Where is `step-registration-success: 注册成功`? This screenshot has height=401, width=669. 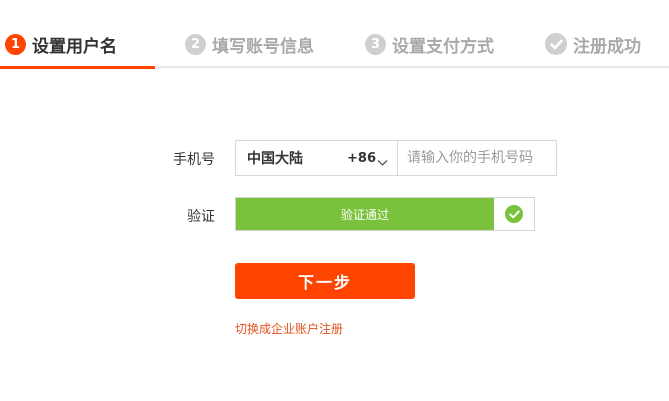
step-registration-success: 注册成功 is located at coordinates (593, 44).